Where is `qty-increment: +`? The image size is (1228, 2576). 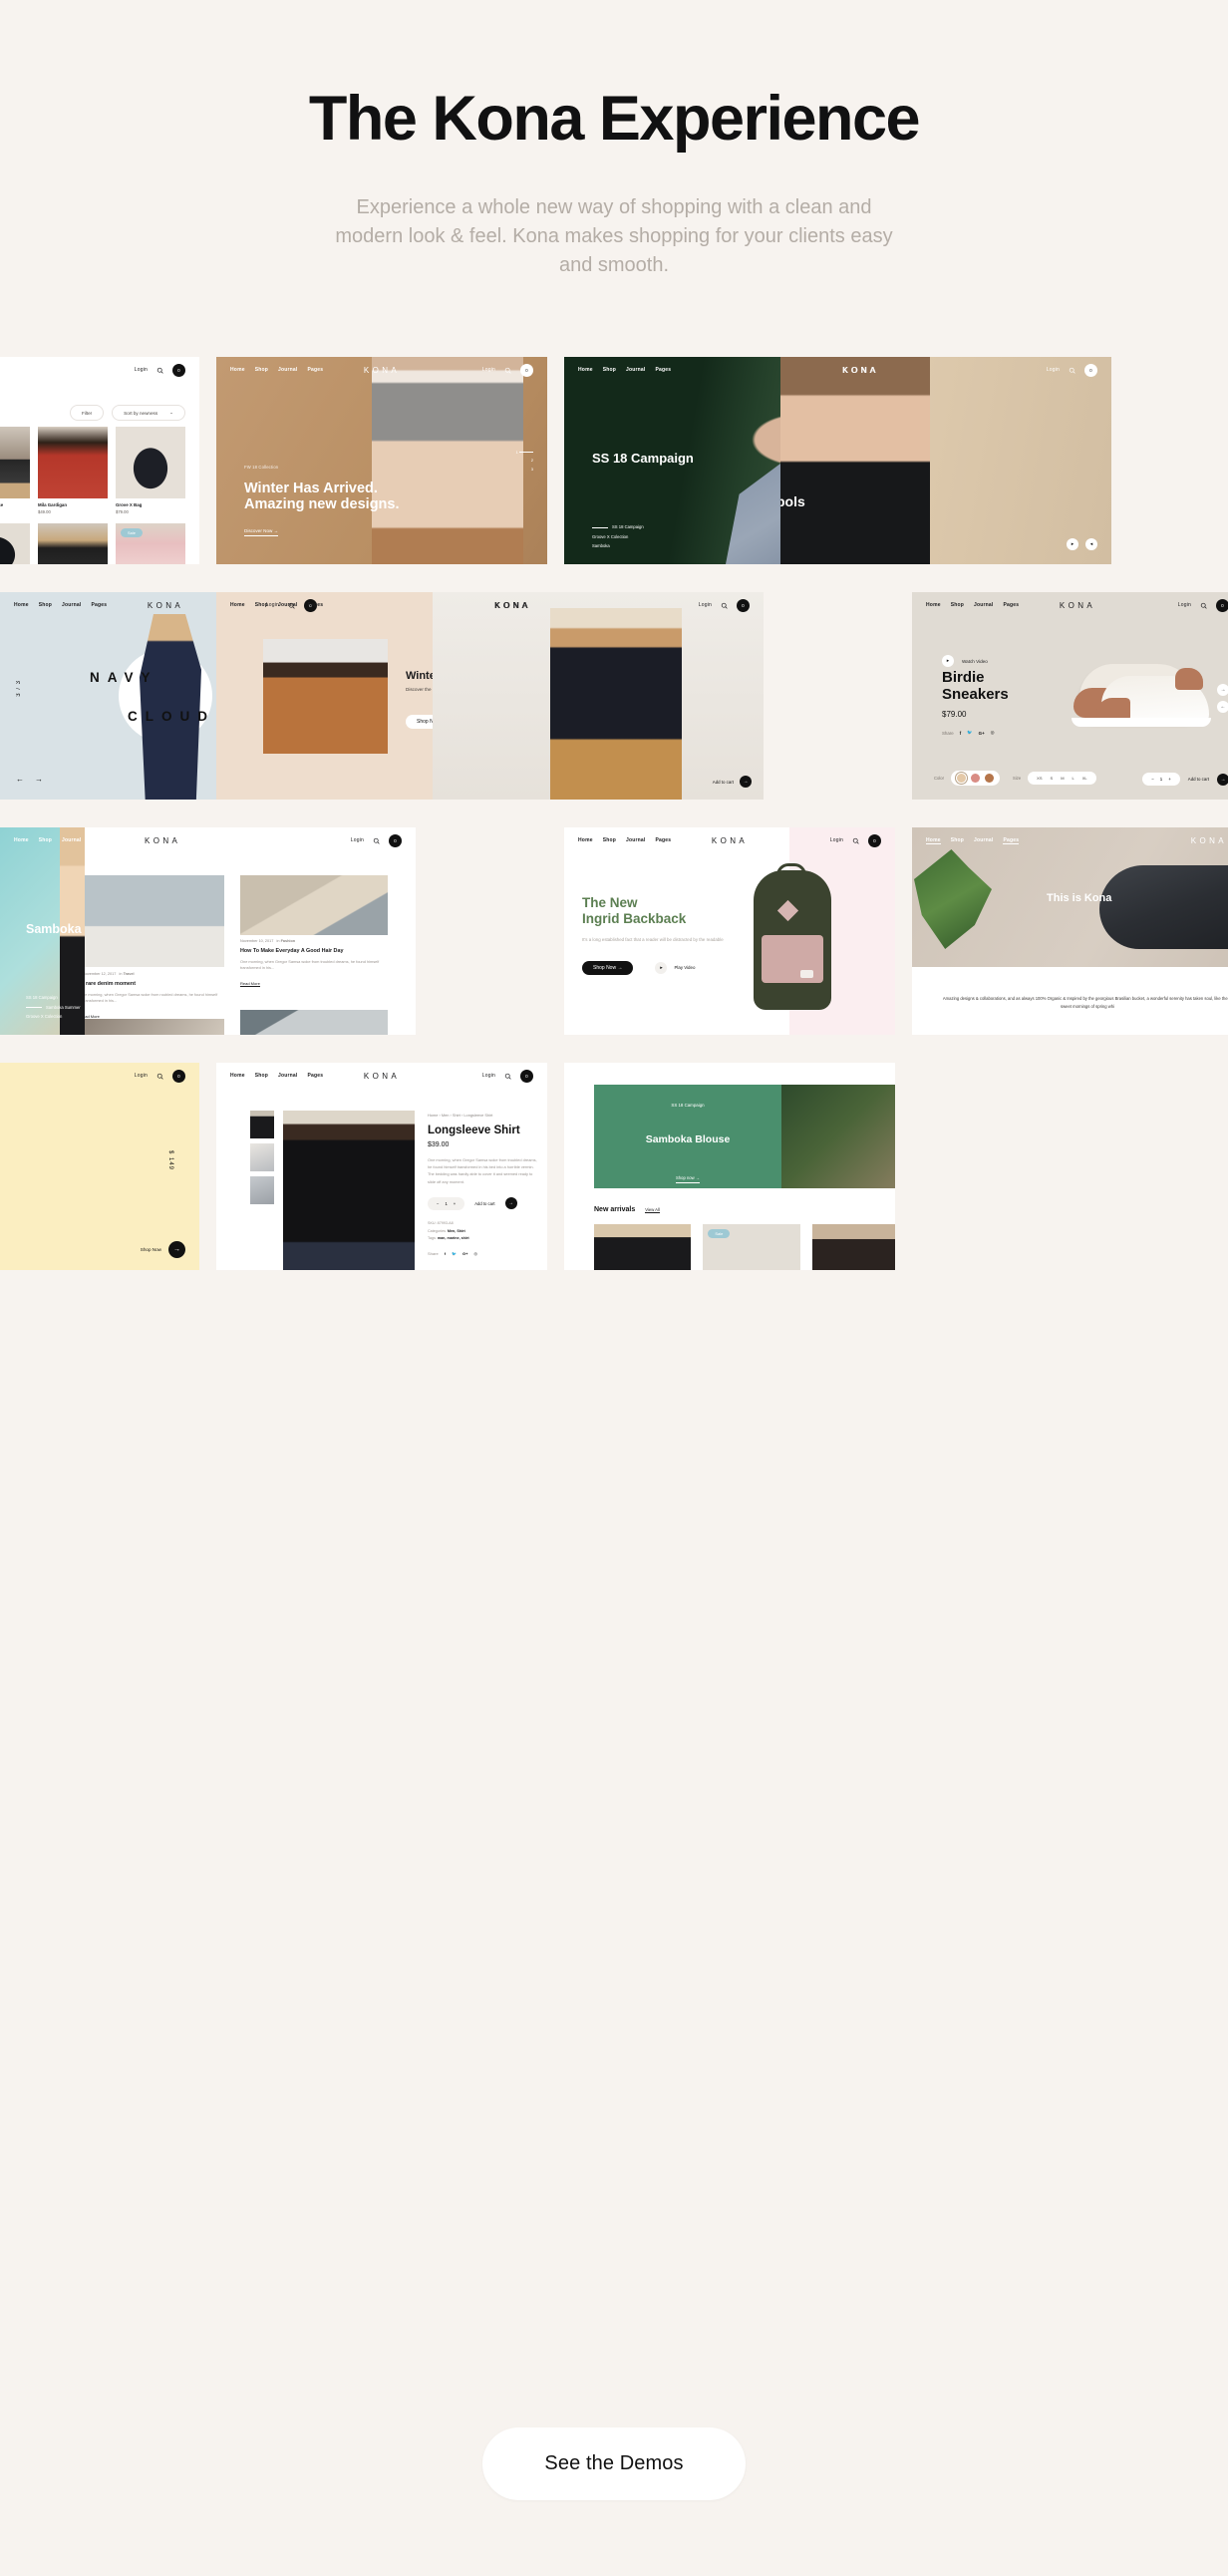
qty-increment: + is located at coordinates (1169, 779).